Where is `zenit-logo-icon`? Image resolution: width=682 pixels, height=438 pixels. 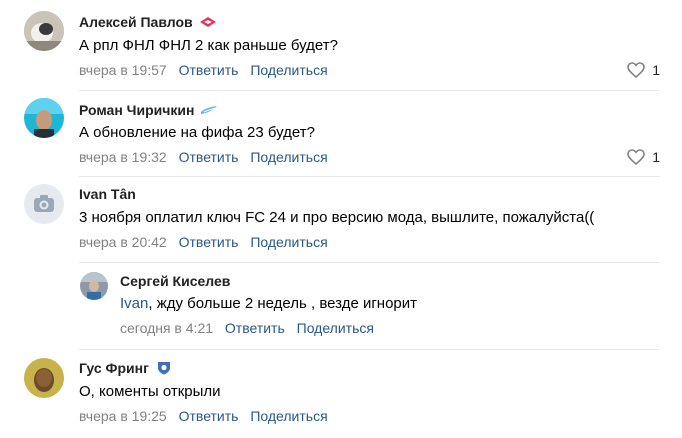
zenit-logo-icon is located at coordinates (209, 110).